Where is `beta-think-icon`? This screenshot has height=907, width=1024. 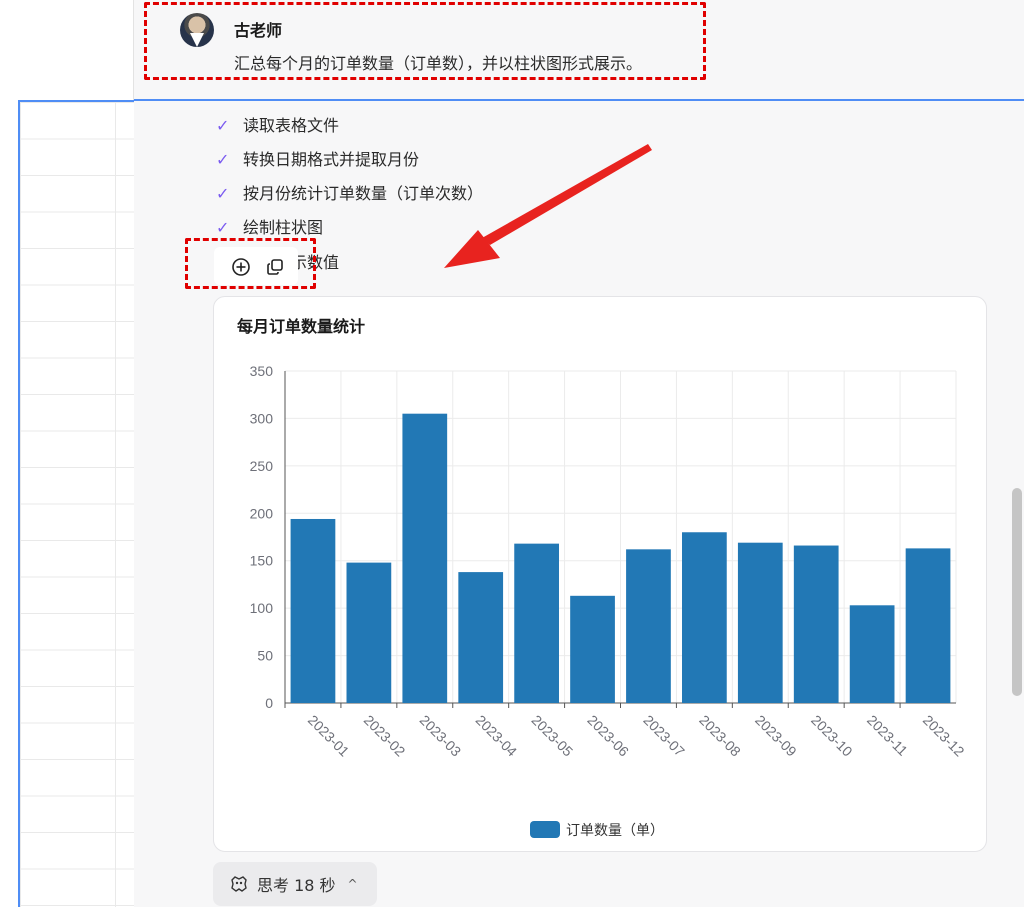
beta-think-icon is located at coordinates (239, 884).